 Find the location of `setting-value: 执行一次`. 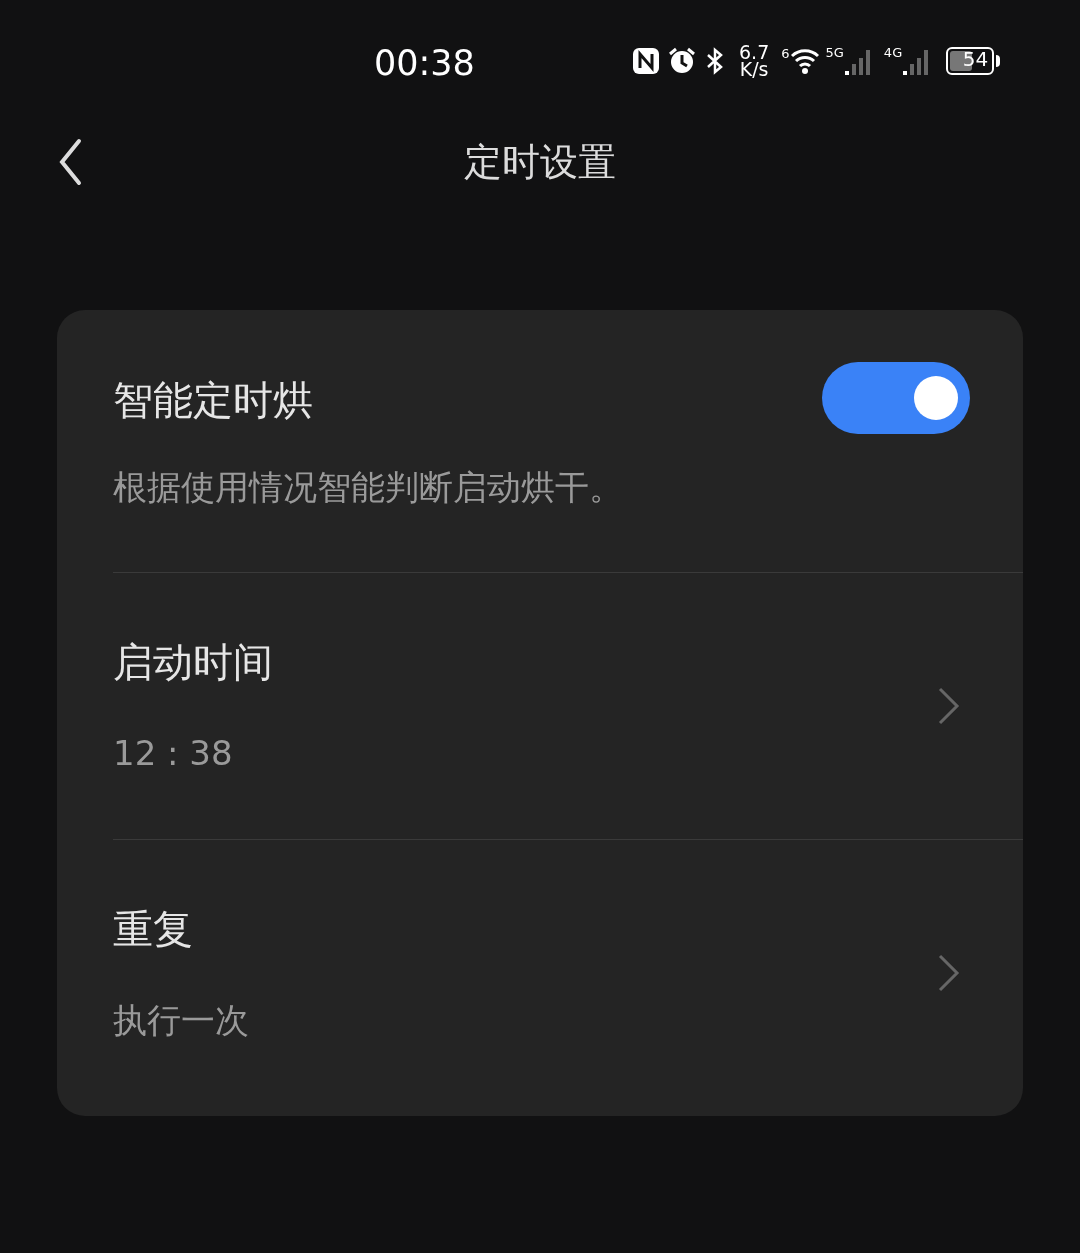

setting-value: 执行一次 is located at coordinates (181, 1020).